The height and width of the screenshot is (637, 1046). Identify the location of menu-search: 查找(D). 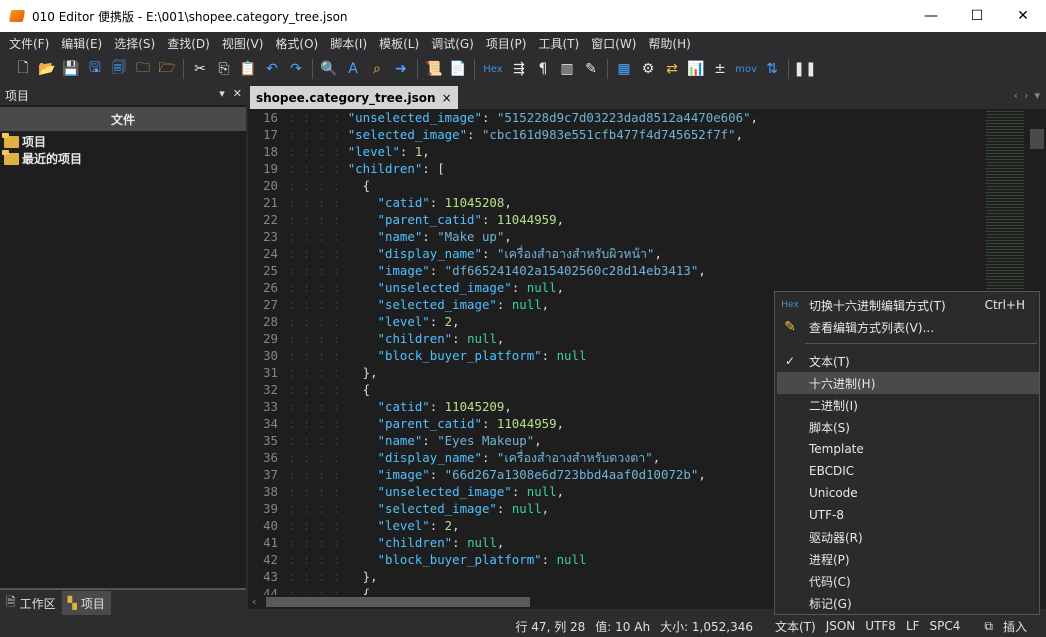
(188, 43).